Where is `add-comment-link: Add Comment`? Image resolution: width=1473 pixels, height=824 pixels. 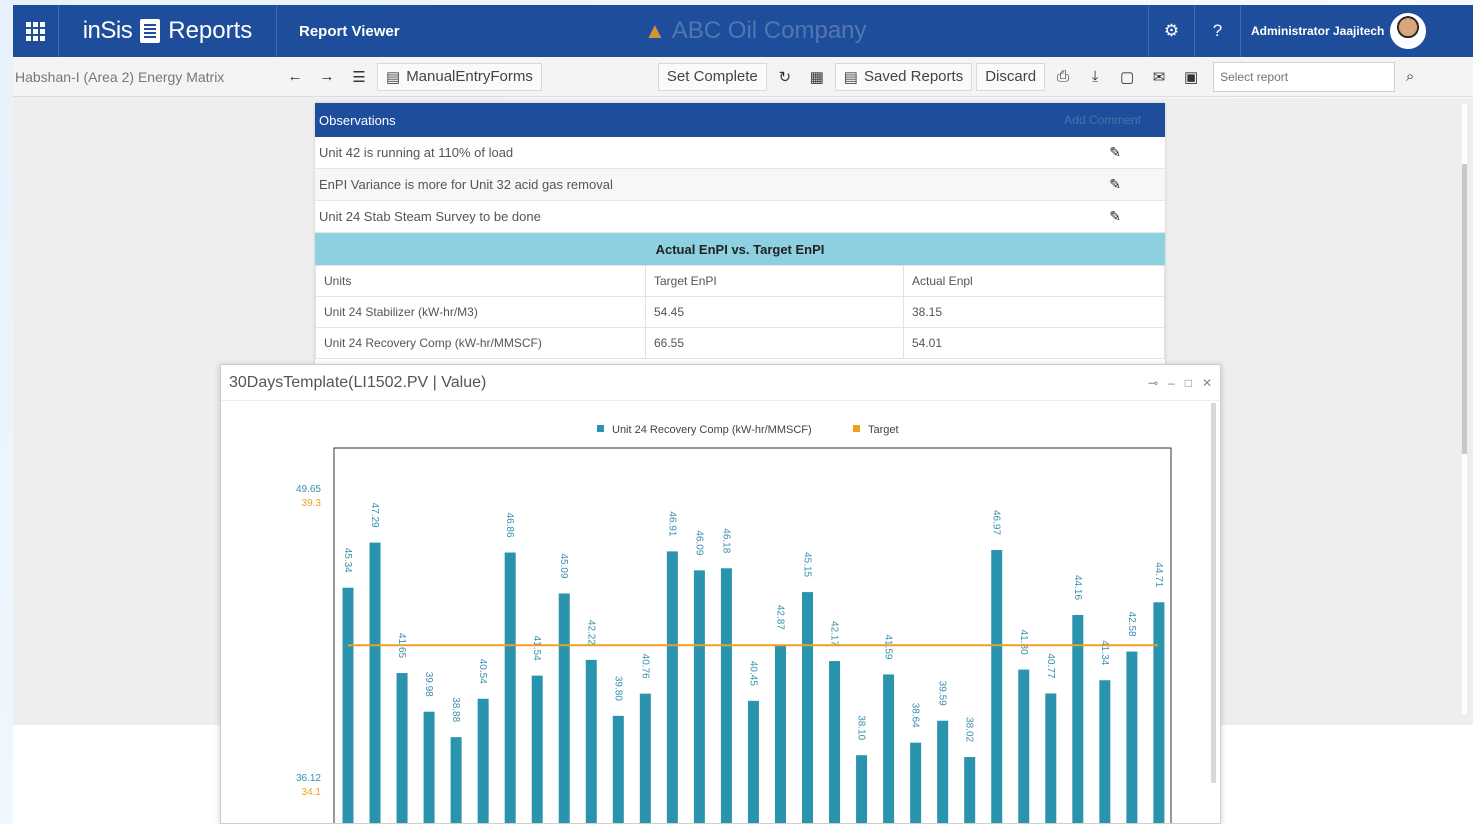
add-comment-link: Add Comment is located at coordinates (1102, 120).